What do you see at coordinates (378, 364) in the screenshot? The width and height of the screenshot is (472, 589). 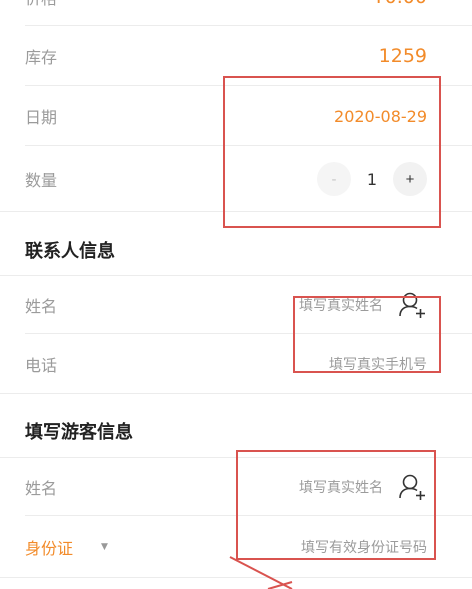 I see `contact-phone-input: 填写真实手机号` at bounding box center [378, 364].